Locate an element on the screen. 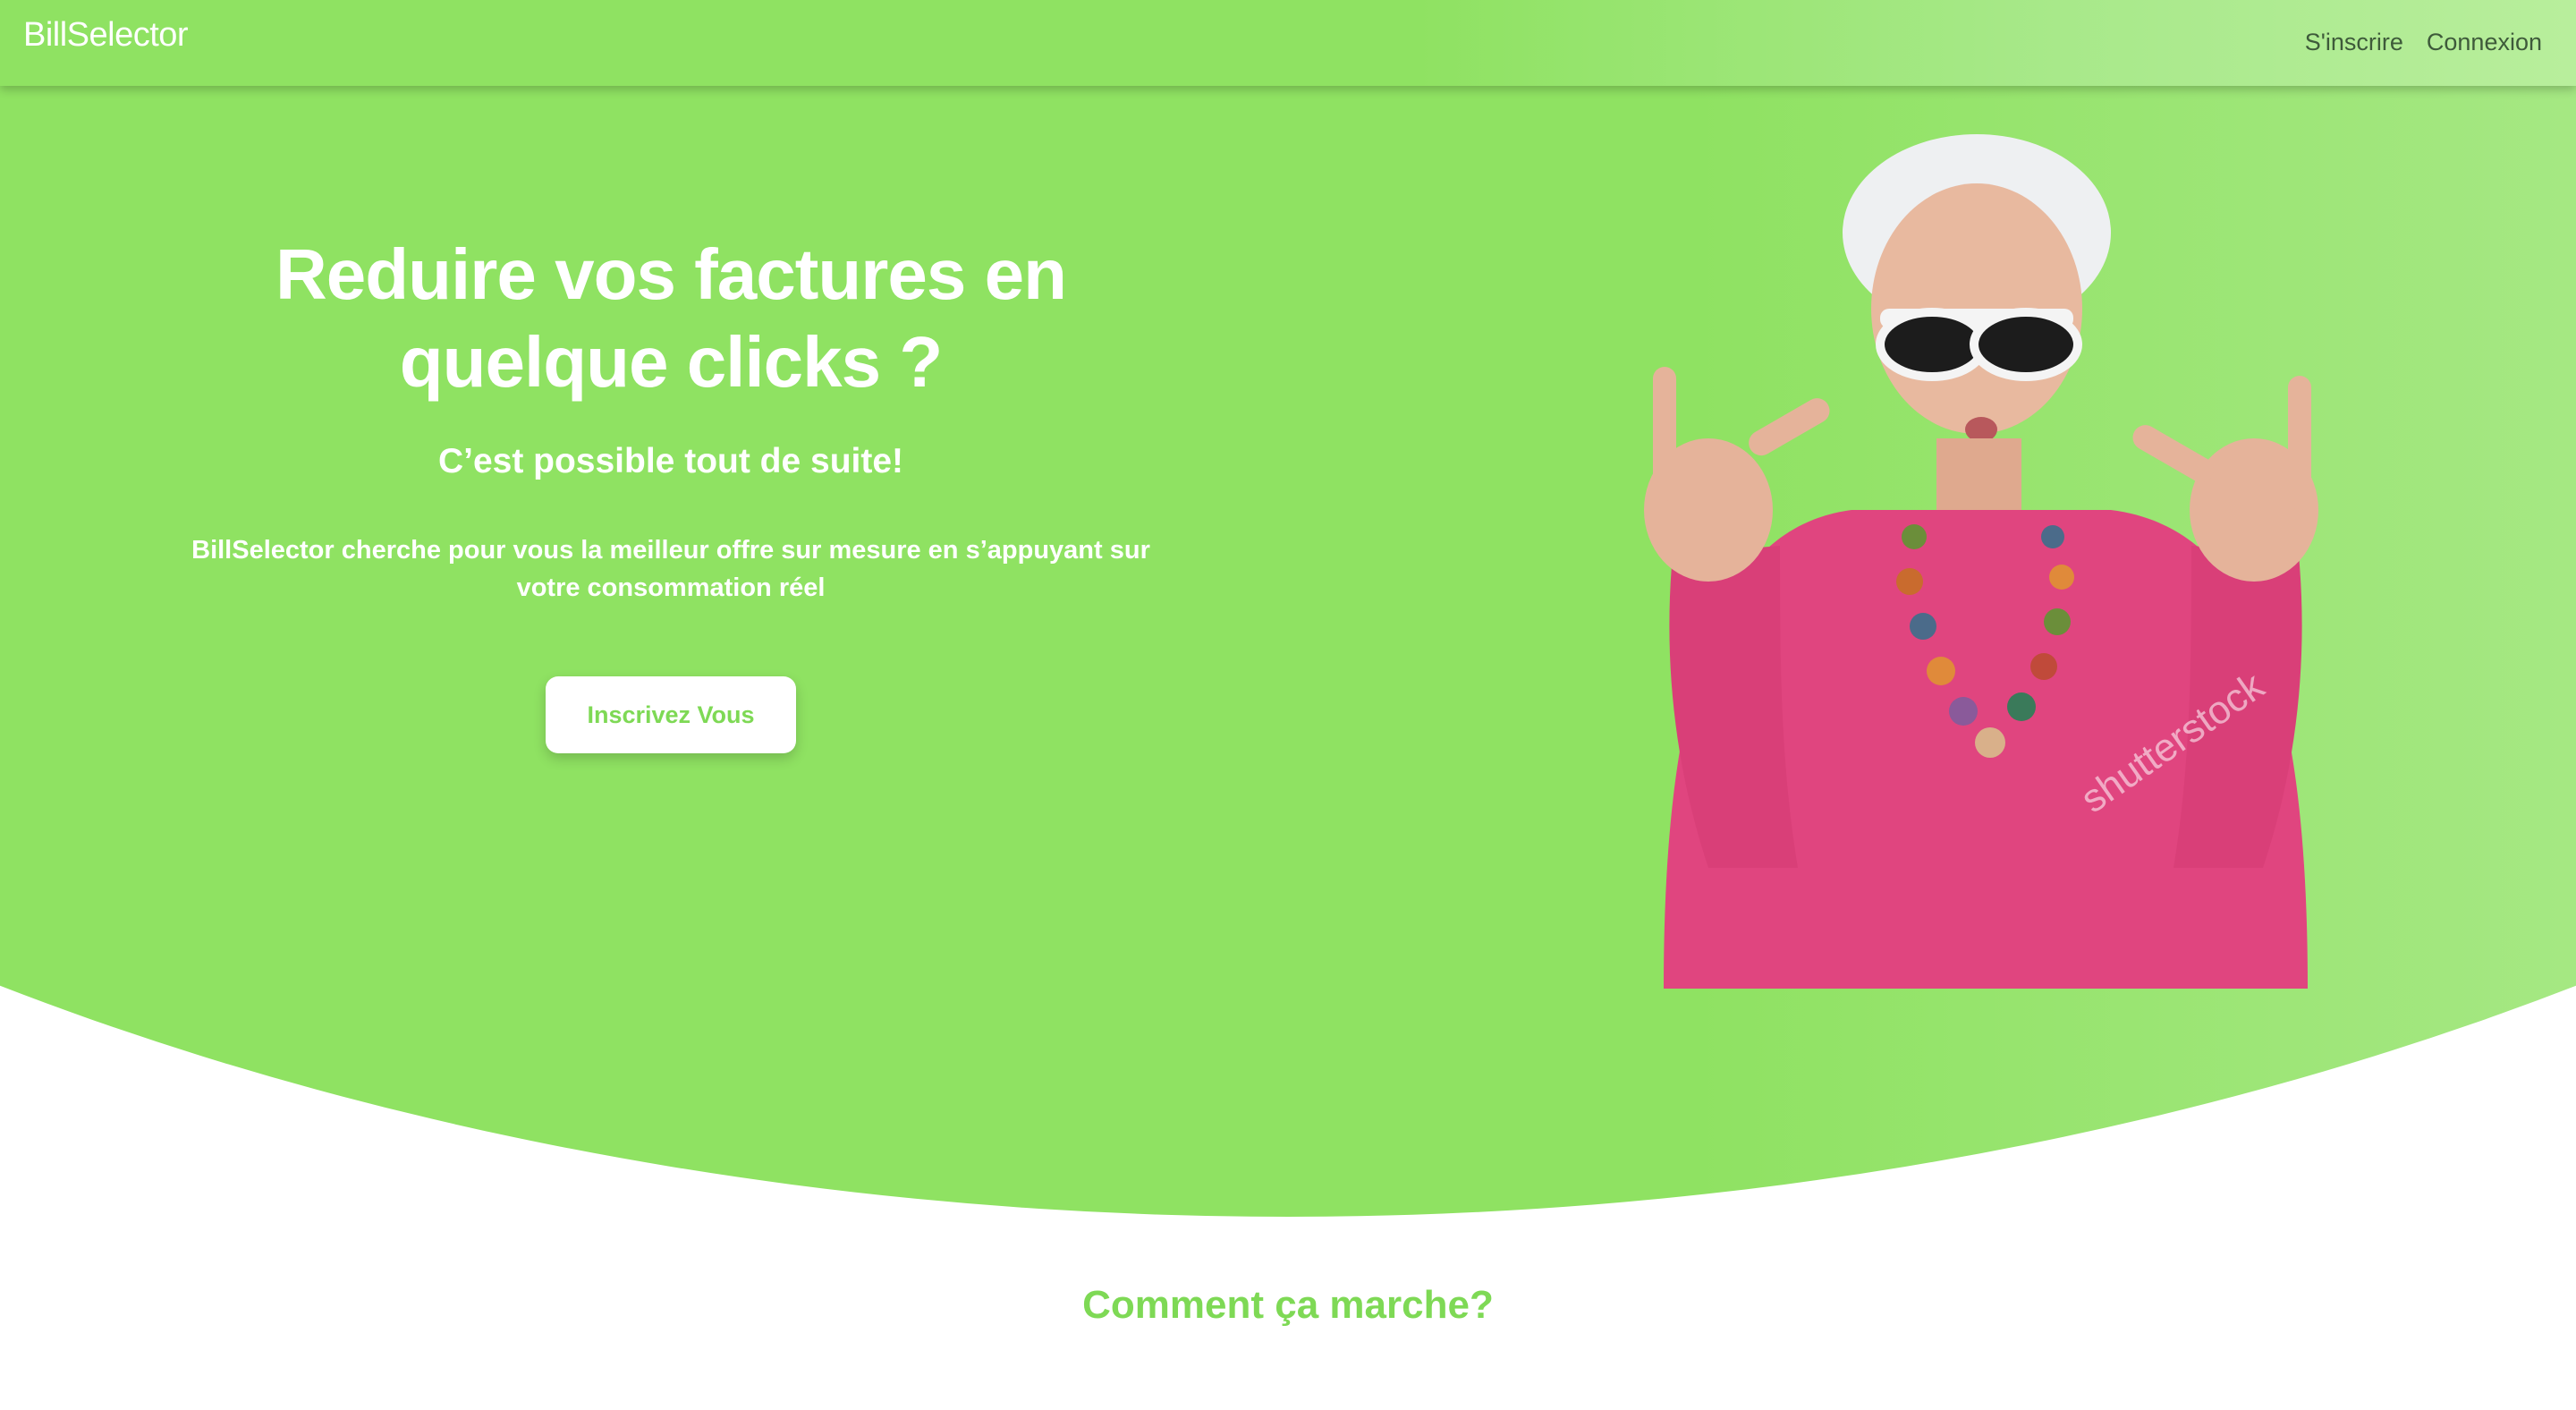  signup-cta-button: Inscrivez Vous is located at coordinates (671, 715).